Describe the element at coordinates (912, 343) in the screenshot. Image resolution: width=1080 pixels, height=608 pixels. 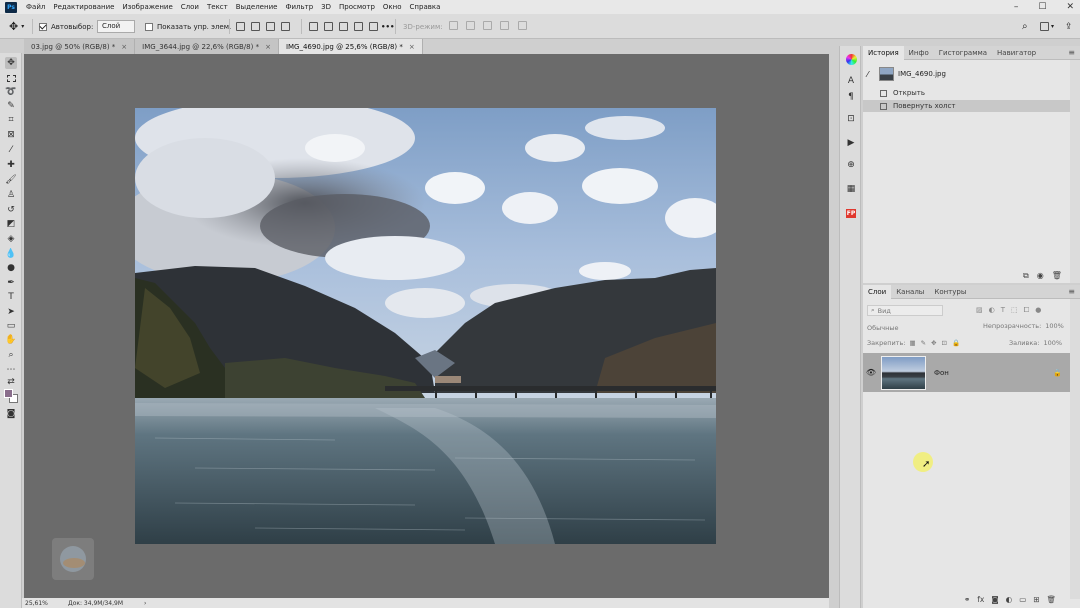
I see `lock-transparency-icon: ▦` at that location.